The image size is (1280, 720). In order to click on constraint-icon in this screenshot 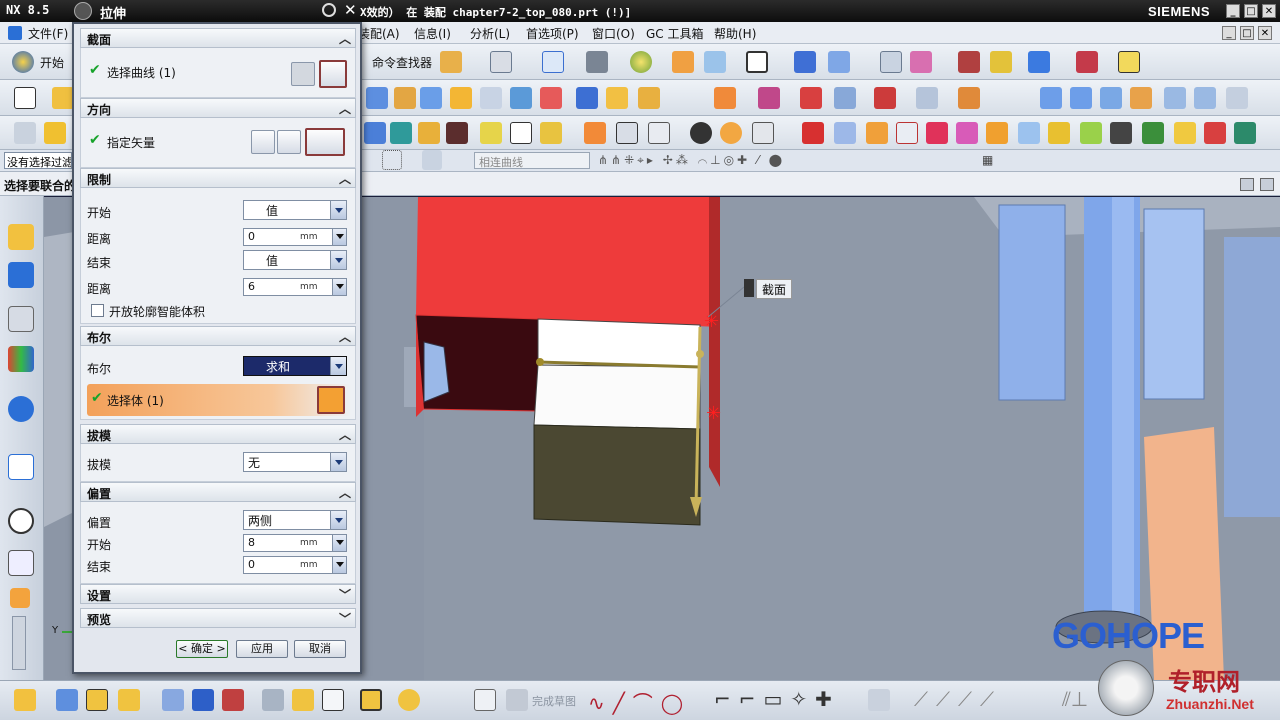, I will do `click(811, 98)`.